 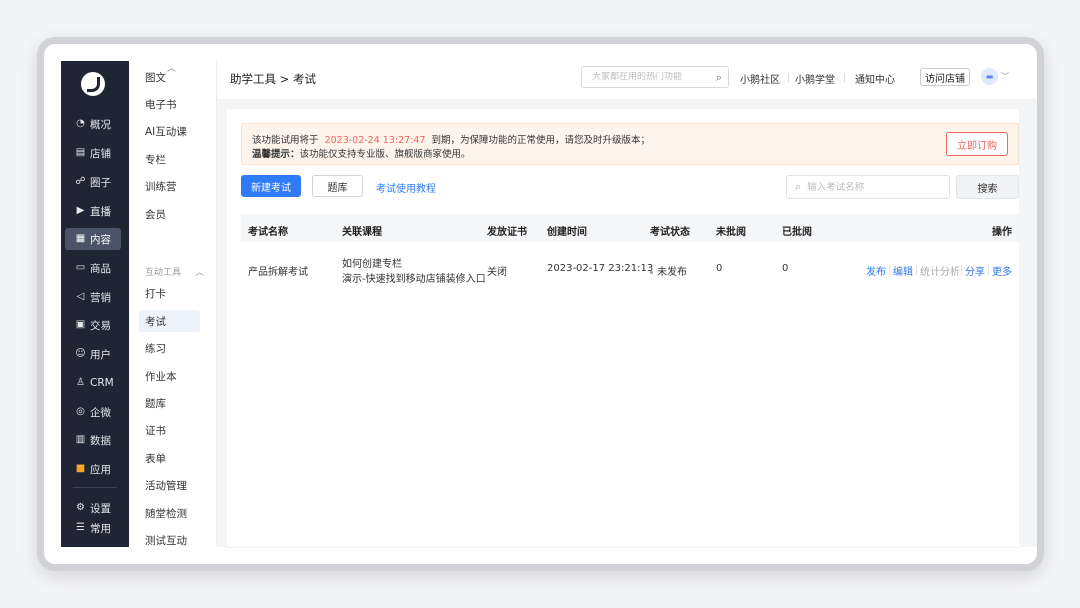 I want to click on subscribe-button: 立即订购, so click(x=977, y=144).